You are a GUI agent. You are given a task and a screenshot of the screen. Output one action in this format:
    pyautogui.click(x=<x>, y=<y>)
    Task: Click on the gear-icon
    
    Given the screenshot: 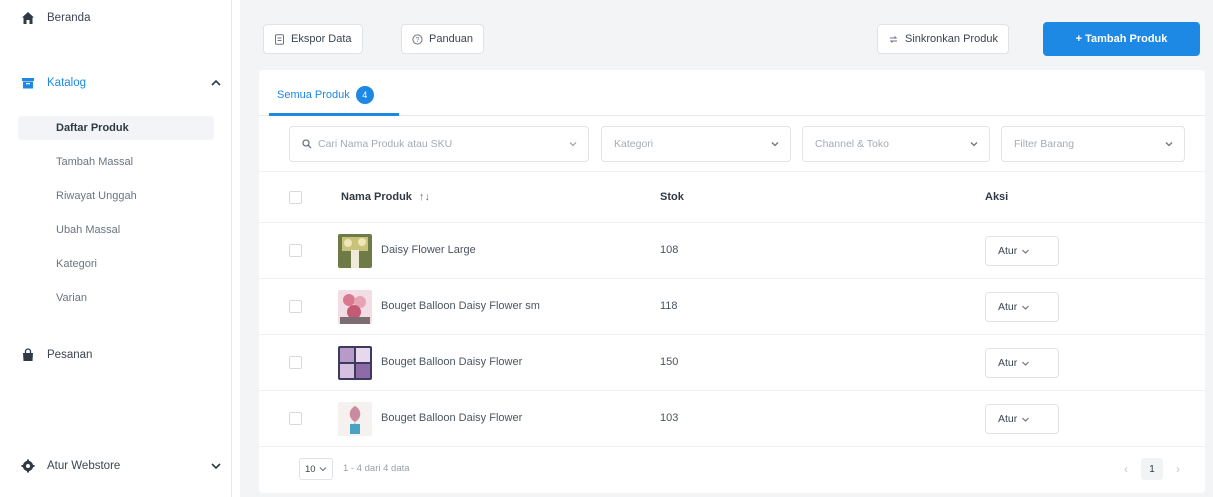 What is the action you would take?
    pyautogui.click(x=28, y=466)
    